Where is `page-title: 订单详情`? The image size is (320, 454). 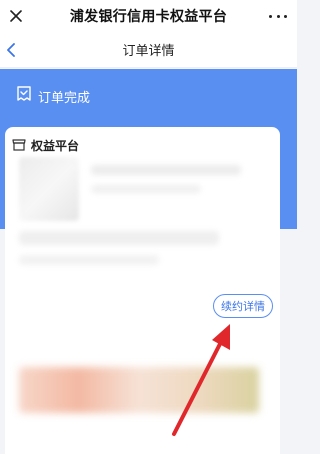 page-title: 订单详情 is located at coordinates (148, 51).